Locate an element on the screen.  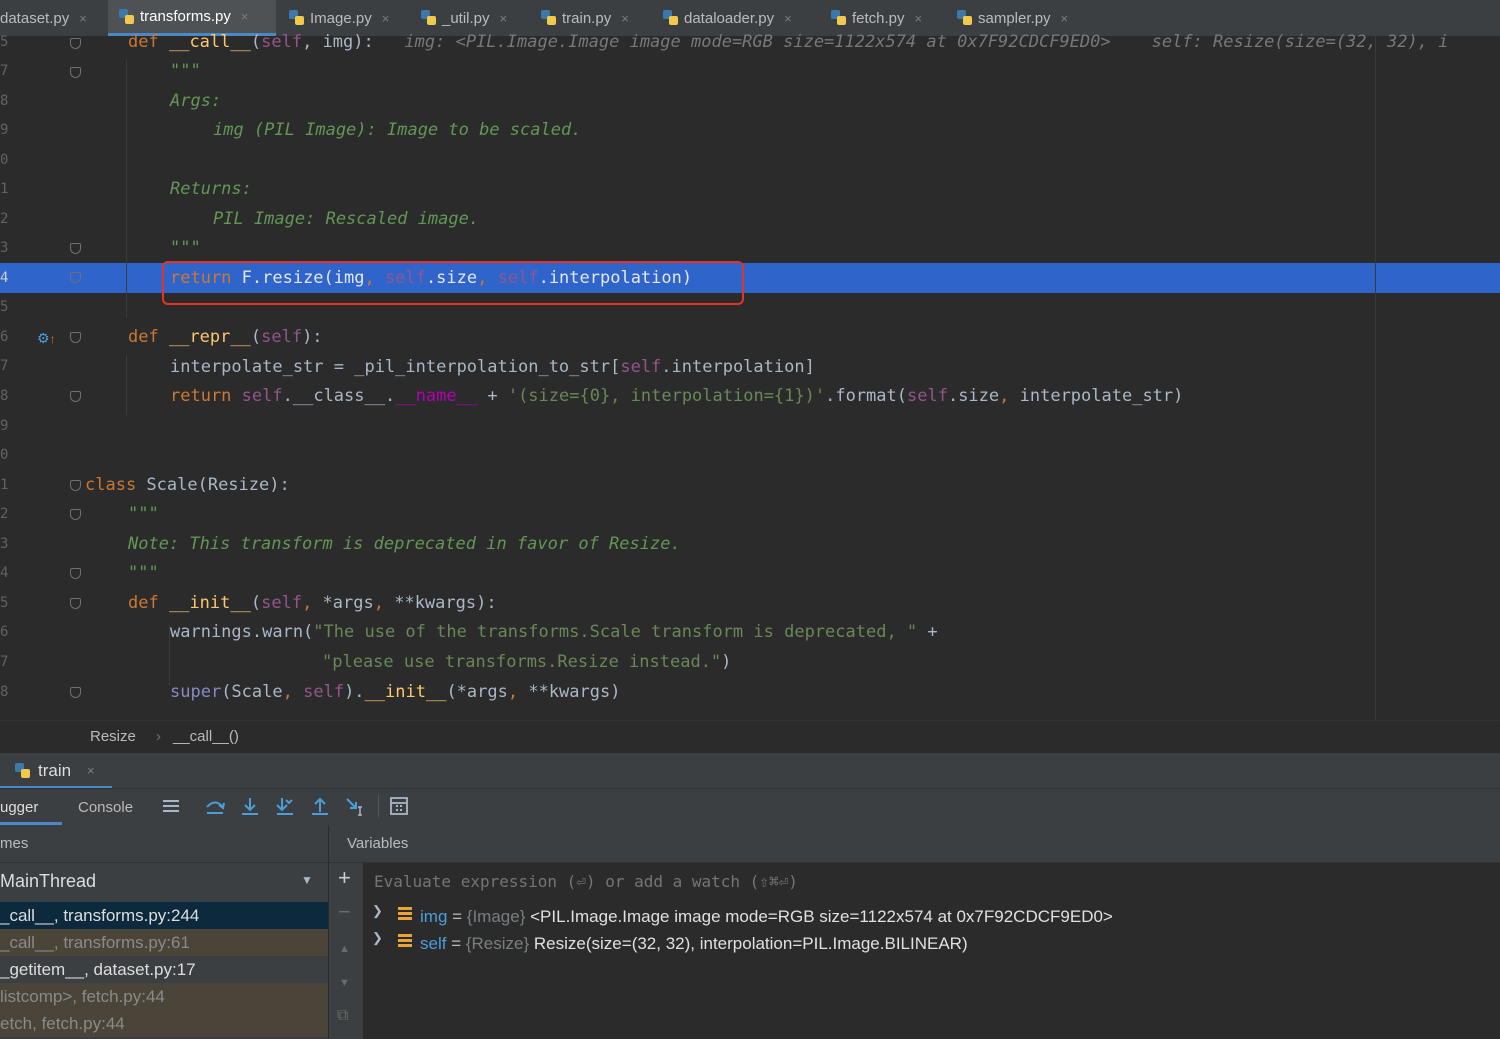
code-line: PIL Image: Rescaled image. is located at coordinates (346, 219).